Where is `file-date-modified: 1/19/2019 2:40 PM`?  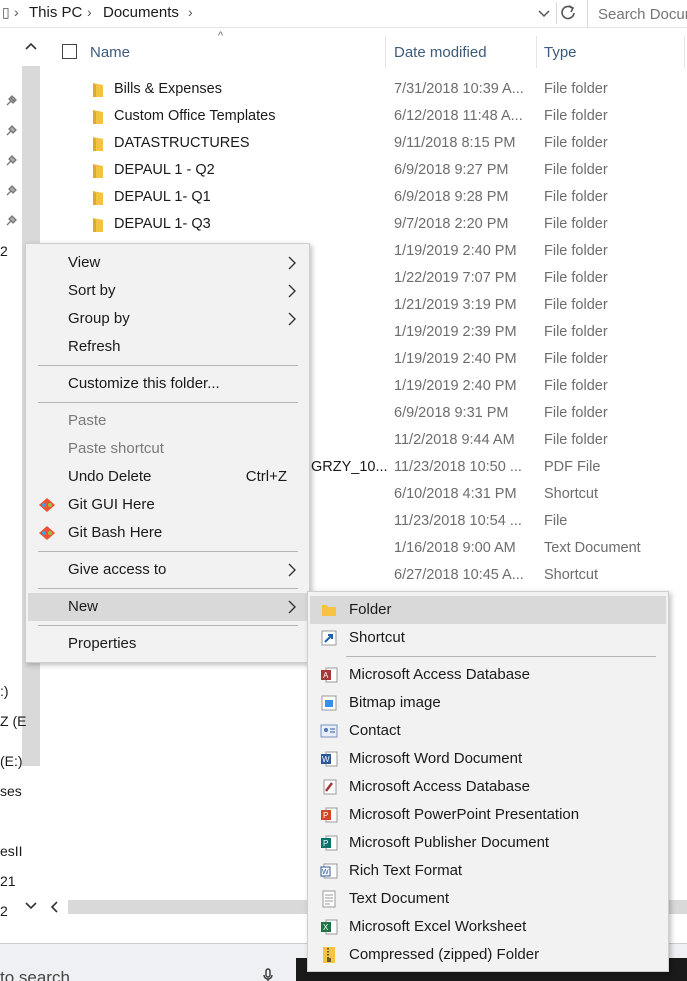
file-date-modified: 1/19/2019 2:40 PM is located at coordinates (455, 251).